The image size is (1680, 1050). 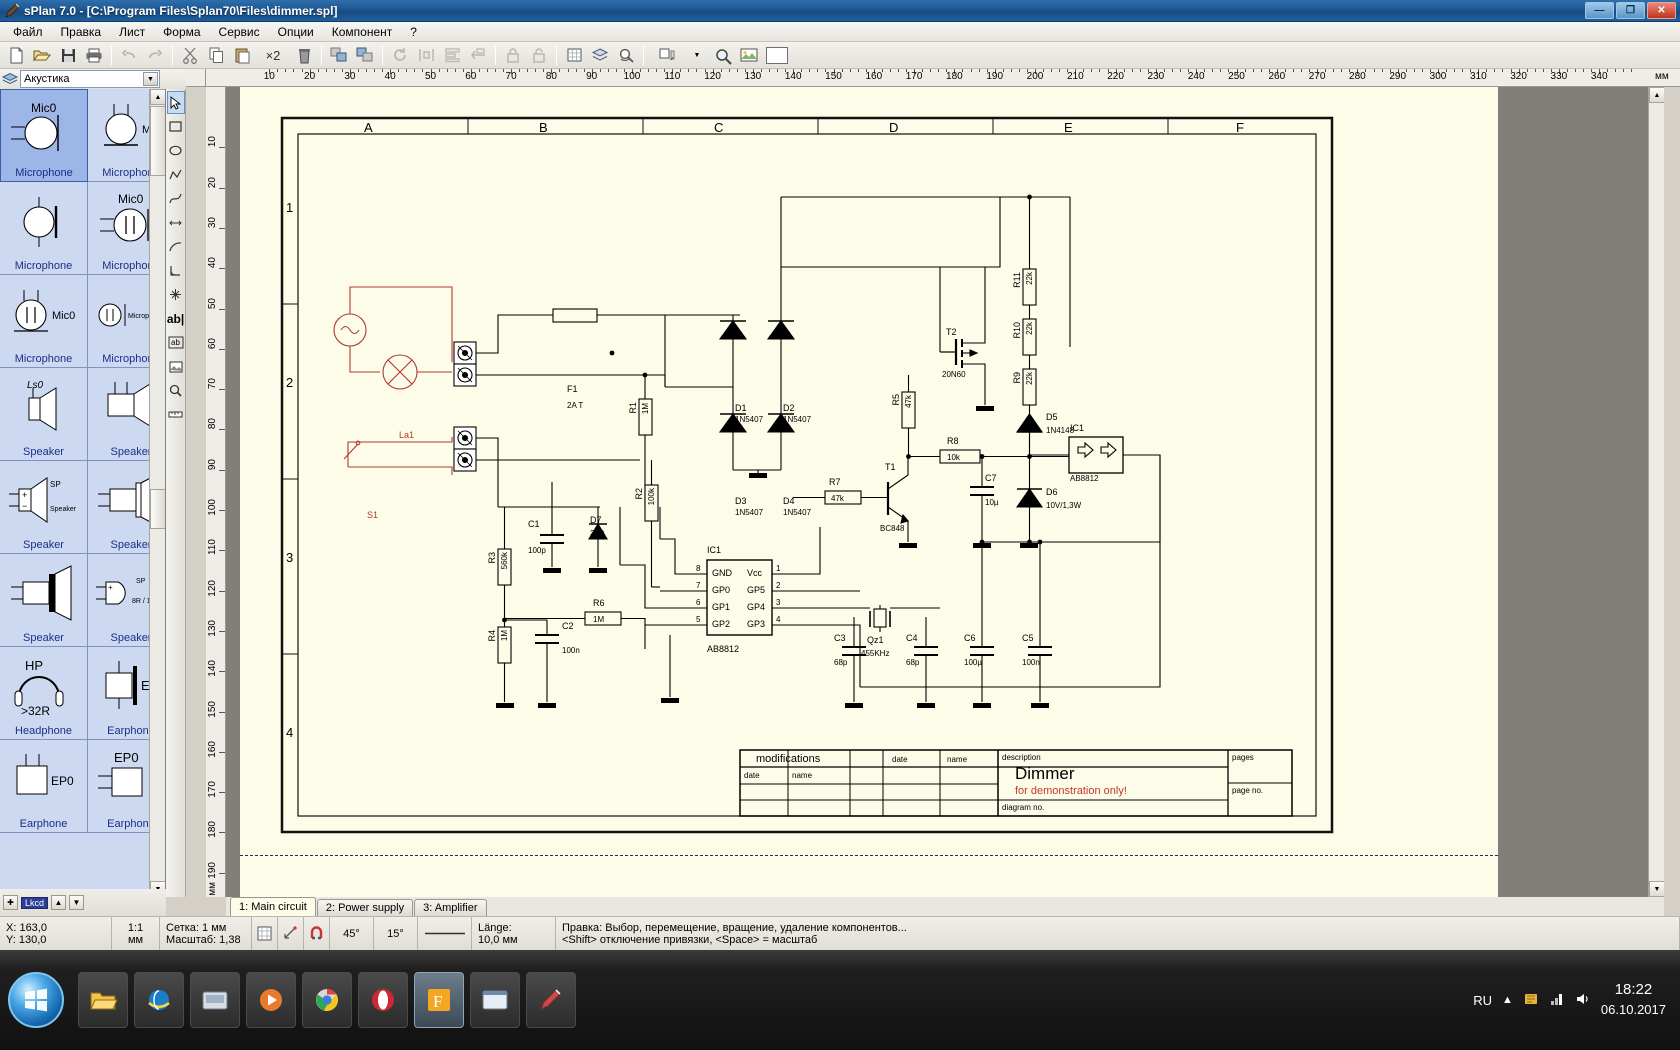 I want to click on layers-icon, so click(x=600, y=55).